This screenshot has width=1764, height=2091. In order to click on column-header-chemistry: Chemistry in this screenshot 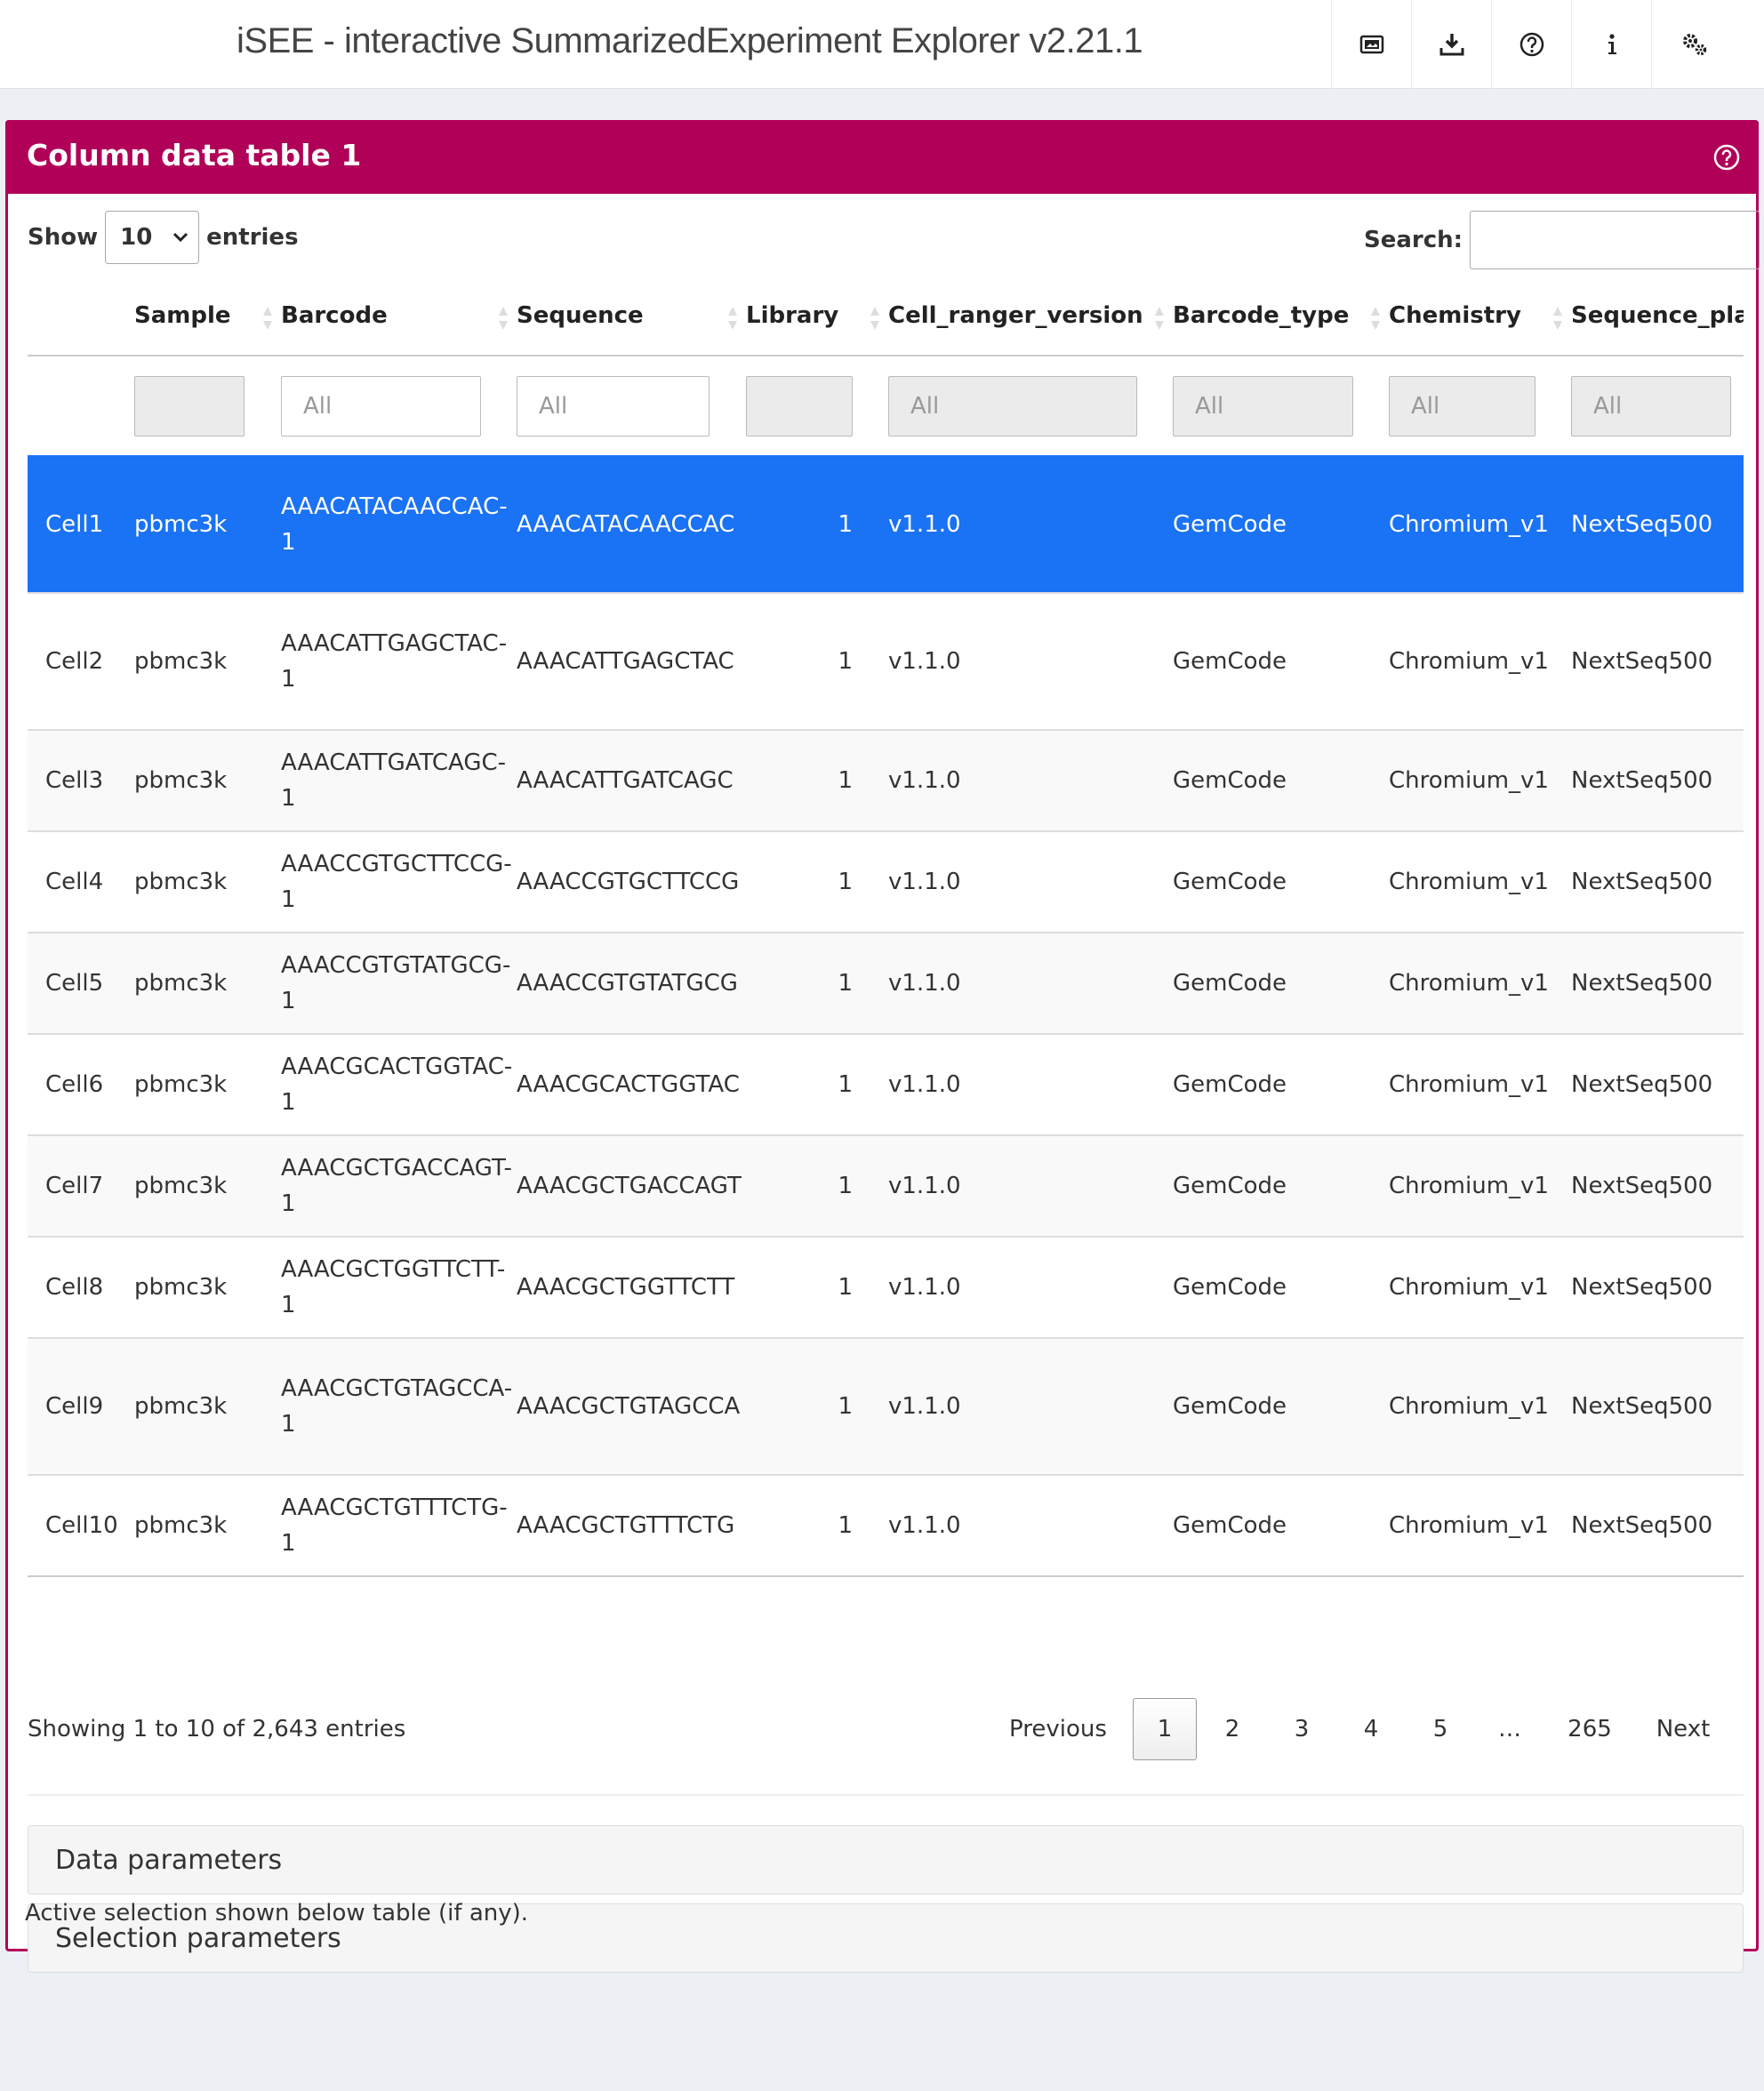, I will do `click(1480, 316)`.